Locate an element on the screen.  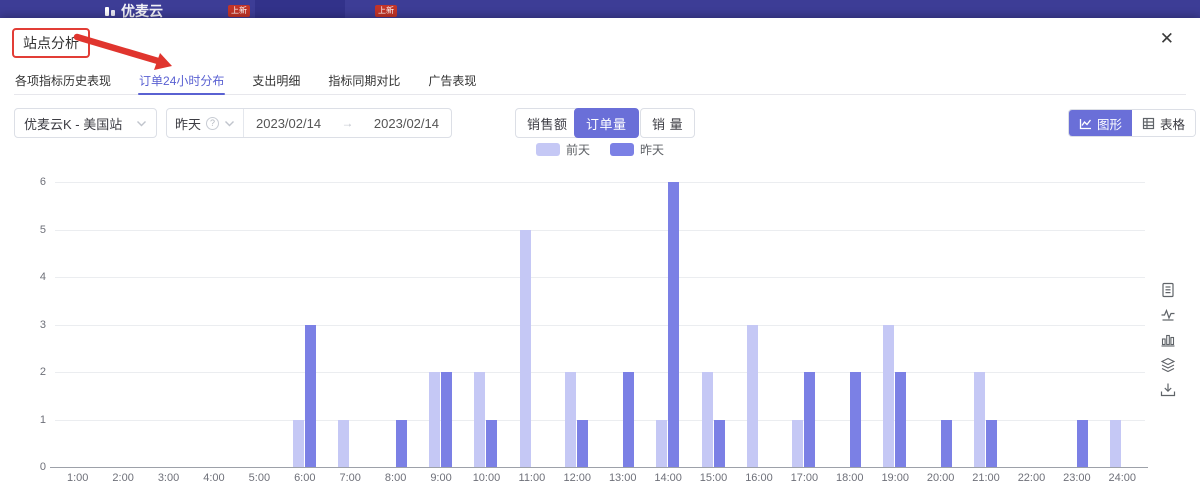
date-range-control: 昨天 ? 2023/02/14 → 2023/02/14 is located at coordinates (309, 123).